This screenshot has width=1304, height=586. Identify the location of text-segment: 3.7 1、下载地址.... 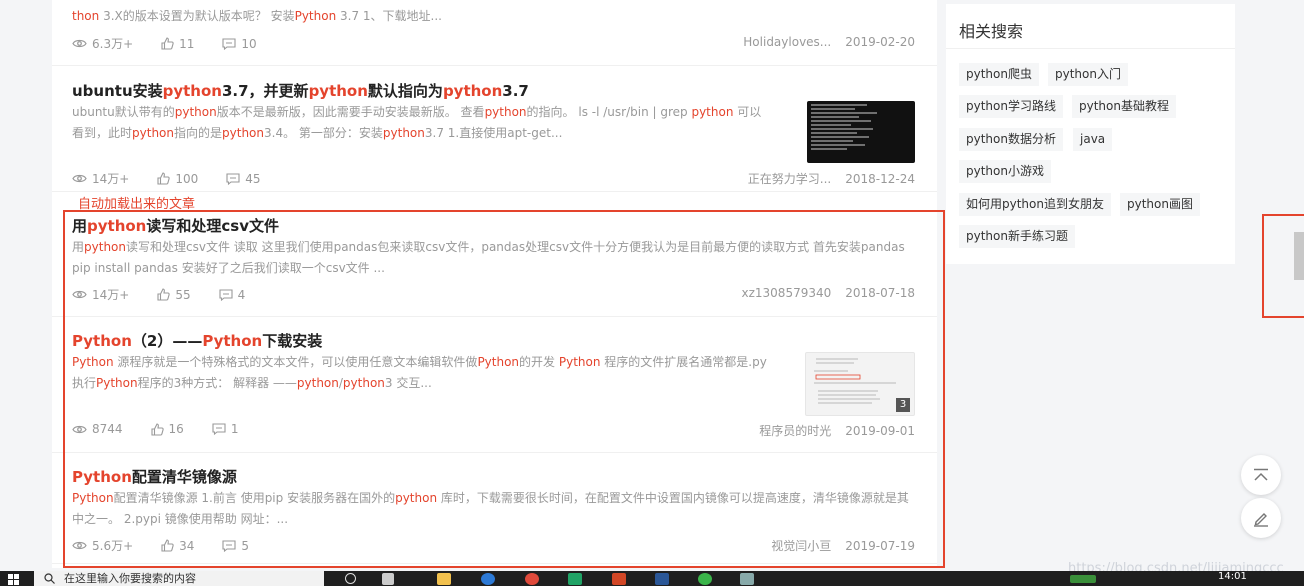
(389, 16).